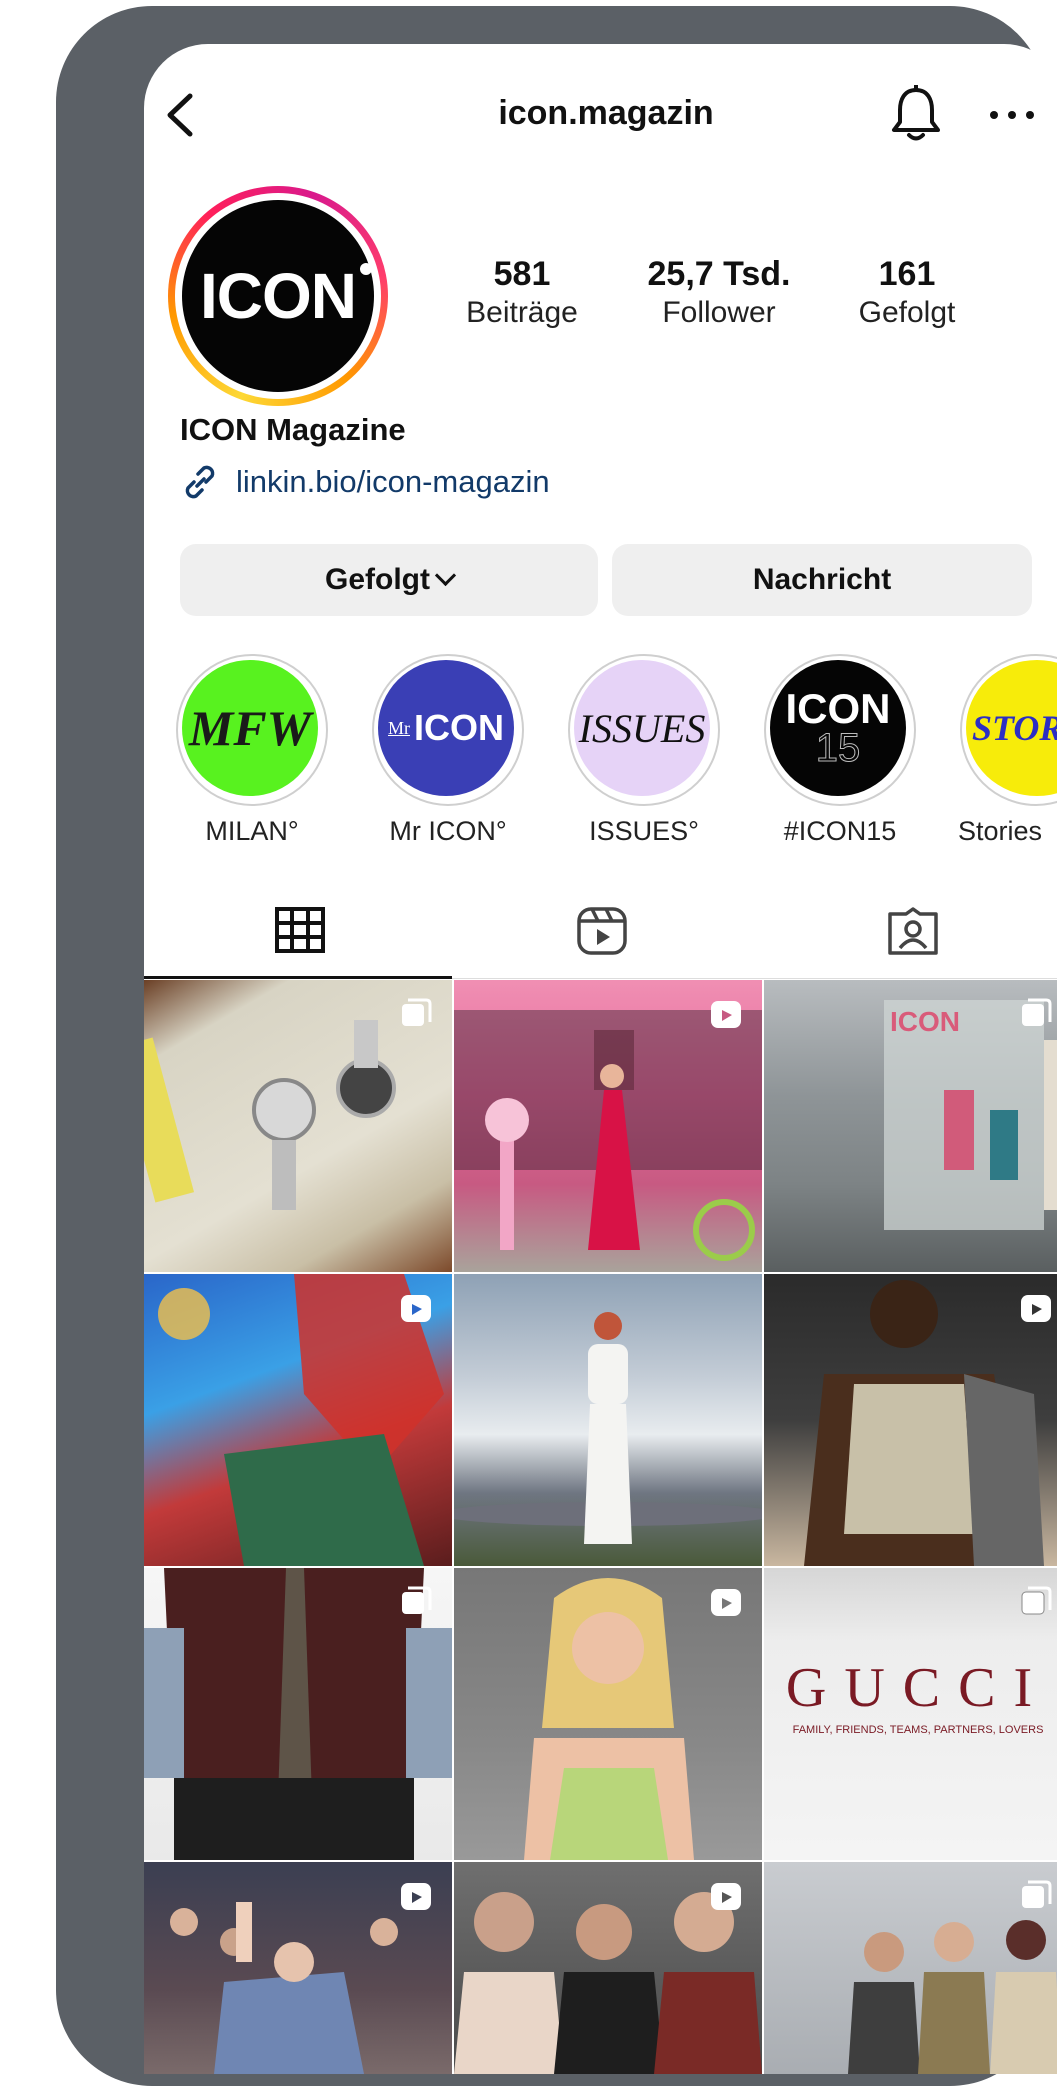 The image size is (1057, 2086). Describe the element at coordinates (1012, 115) in the screenshot. I see `more-options-icon` at that location.